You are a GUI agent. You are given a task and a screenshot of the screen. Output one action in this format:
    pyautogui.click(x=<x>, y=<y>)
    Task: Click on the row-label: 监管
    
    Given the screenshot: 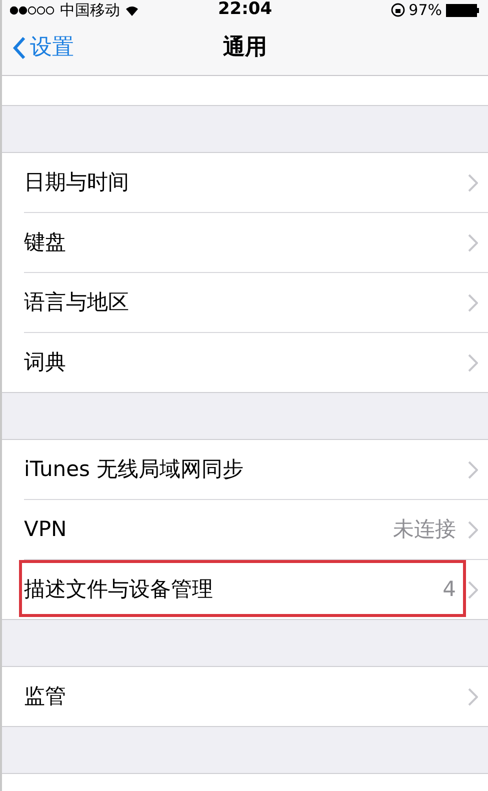 What is the action you would take?
    pyautogui.click(x=45, y=696)
    